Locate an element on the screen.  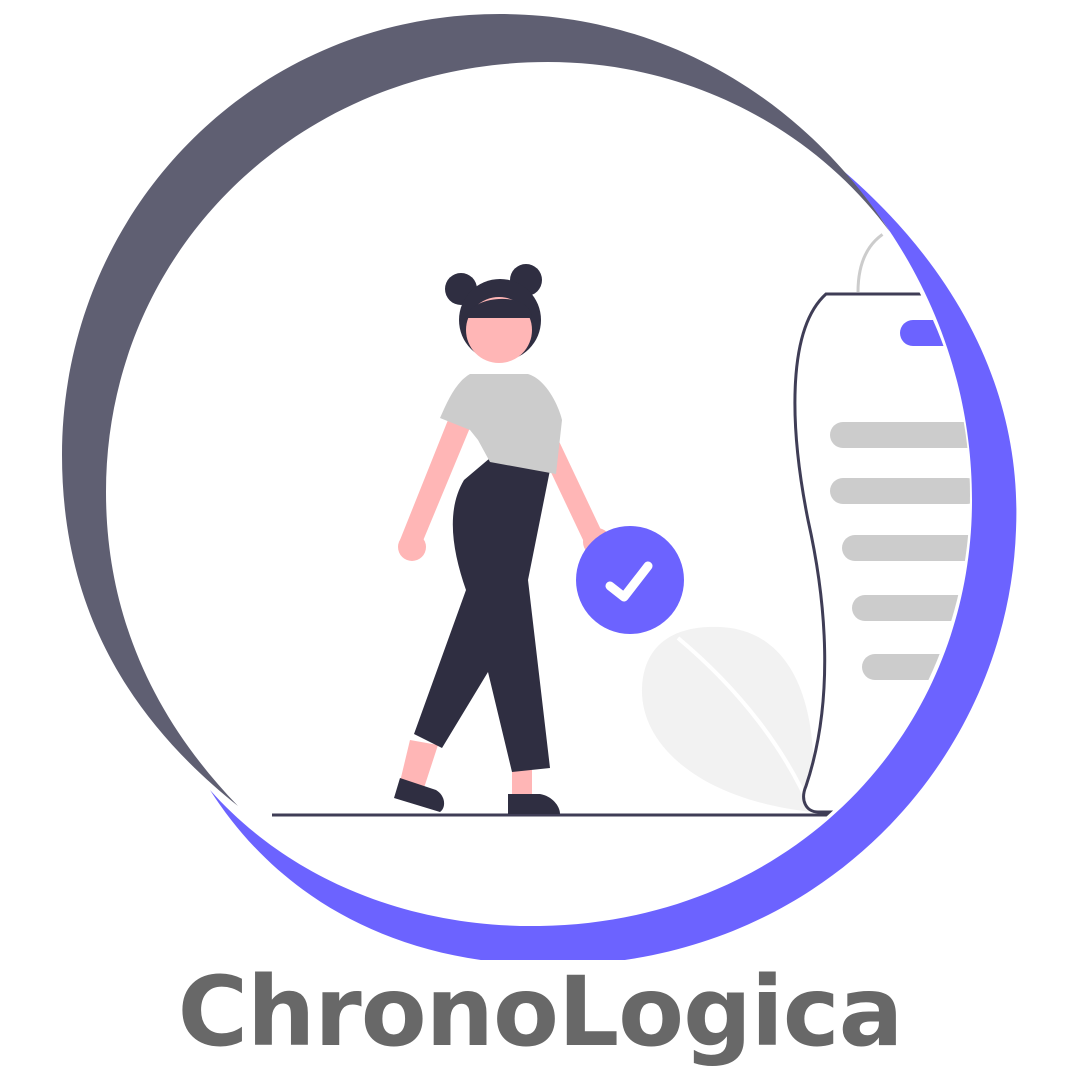
woman-walking-illustration is located at coordinates (502, 539).